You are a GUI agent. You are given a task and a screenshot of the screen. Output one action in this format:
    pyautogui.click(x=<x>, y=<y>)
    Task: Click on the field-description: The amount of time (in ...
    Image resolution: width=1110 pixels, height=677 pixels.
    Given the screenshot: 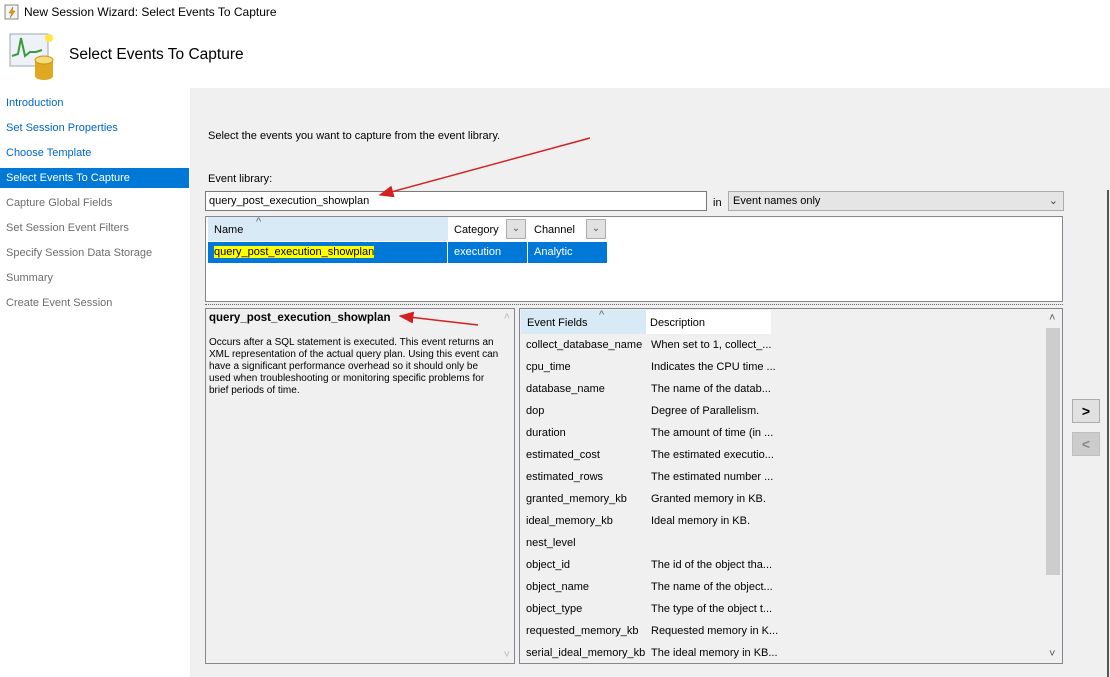 What is the action you would take?
    pyautogui.click(x=712, y=433)
    